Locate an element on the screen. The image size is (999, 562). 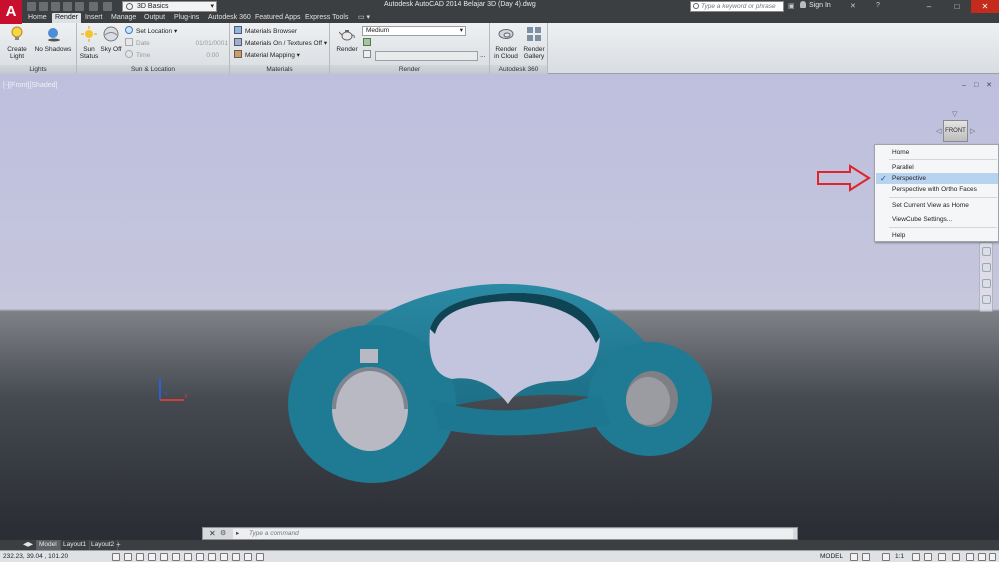
render-preset-select: Medium ▾ is located at coordinates (414, 31).